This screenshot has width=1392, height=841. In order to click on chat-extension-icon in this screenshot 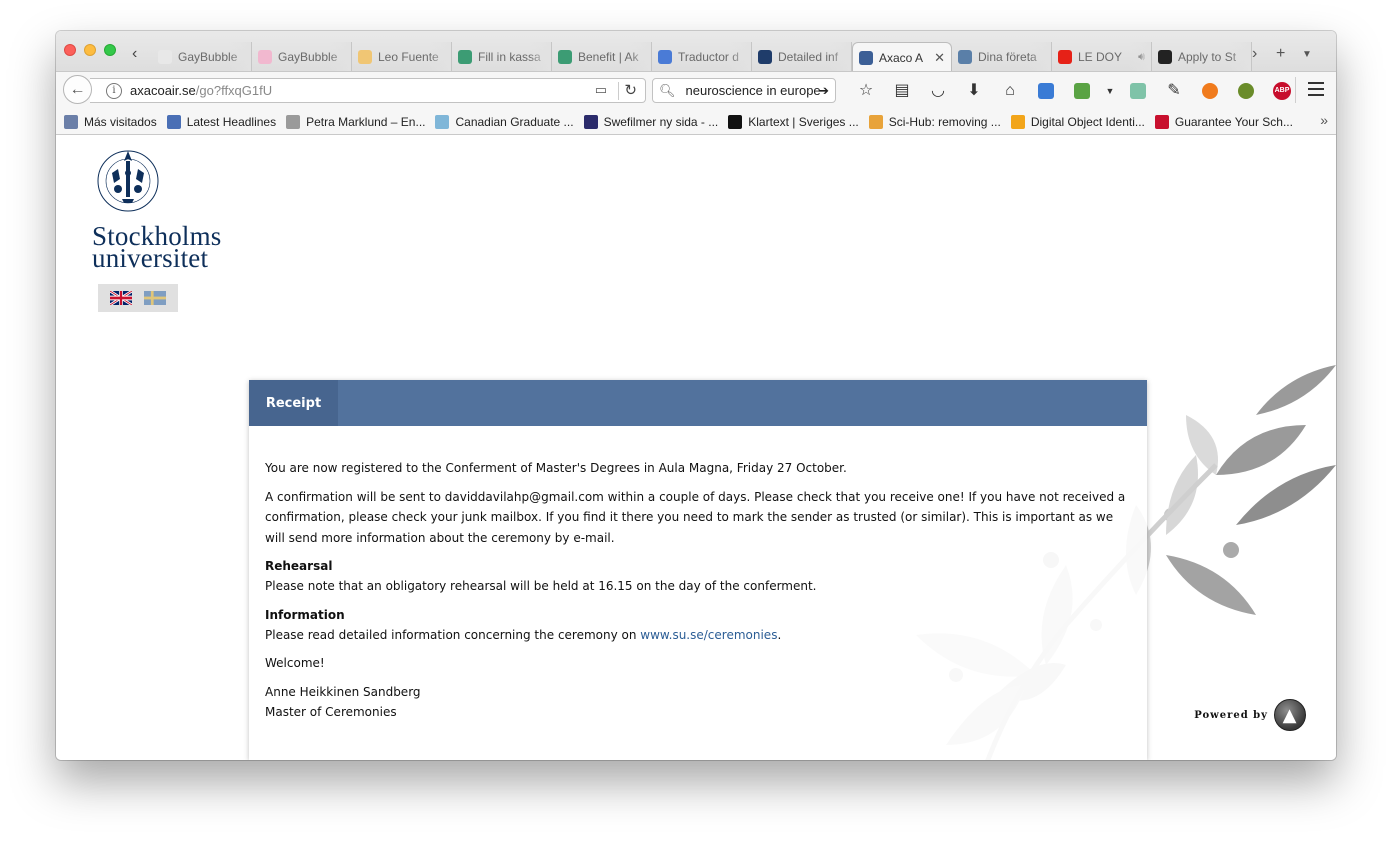, I will do `click(1046, 91)`.